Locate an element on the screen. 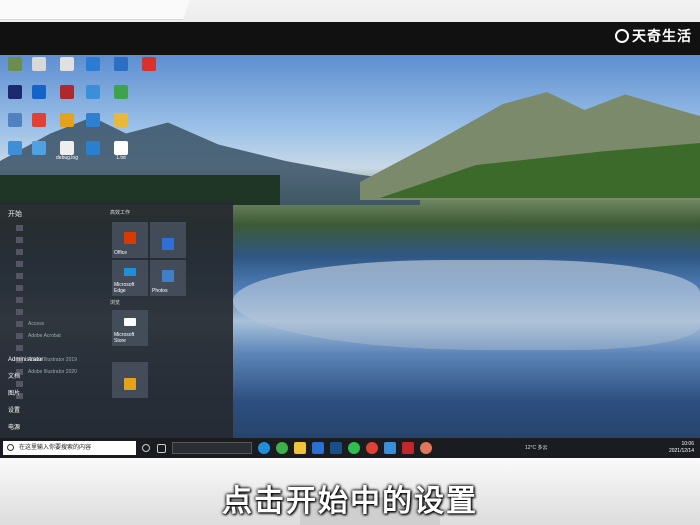 The width and height of the screenshot is (700, 525). start-tile: Microsoft Store is located at coordinates (130, 328).